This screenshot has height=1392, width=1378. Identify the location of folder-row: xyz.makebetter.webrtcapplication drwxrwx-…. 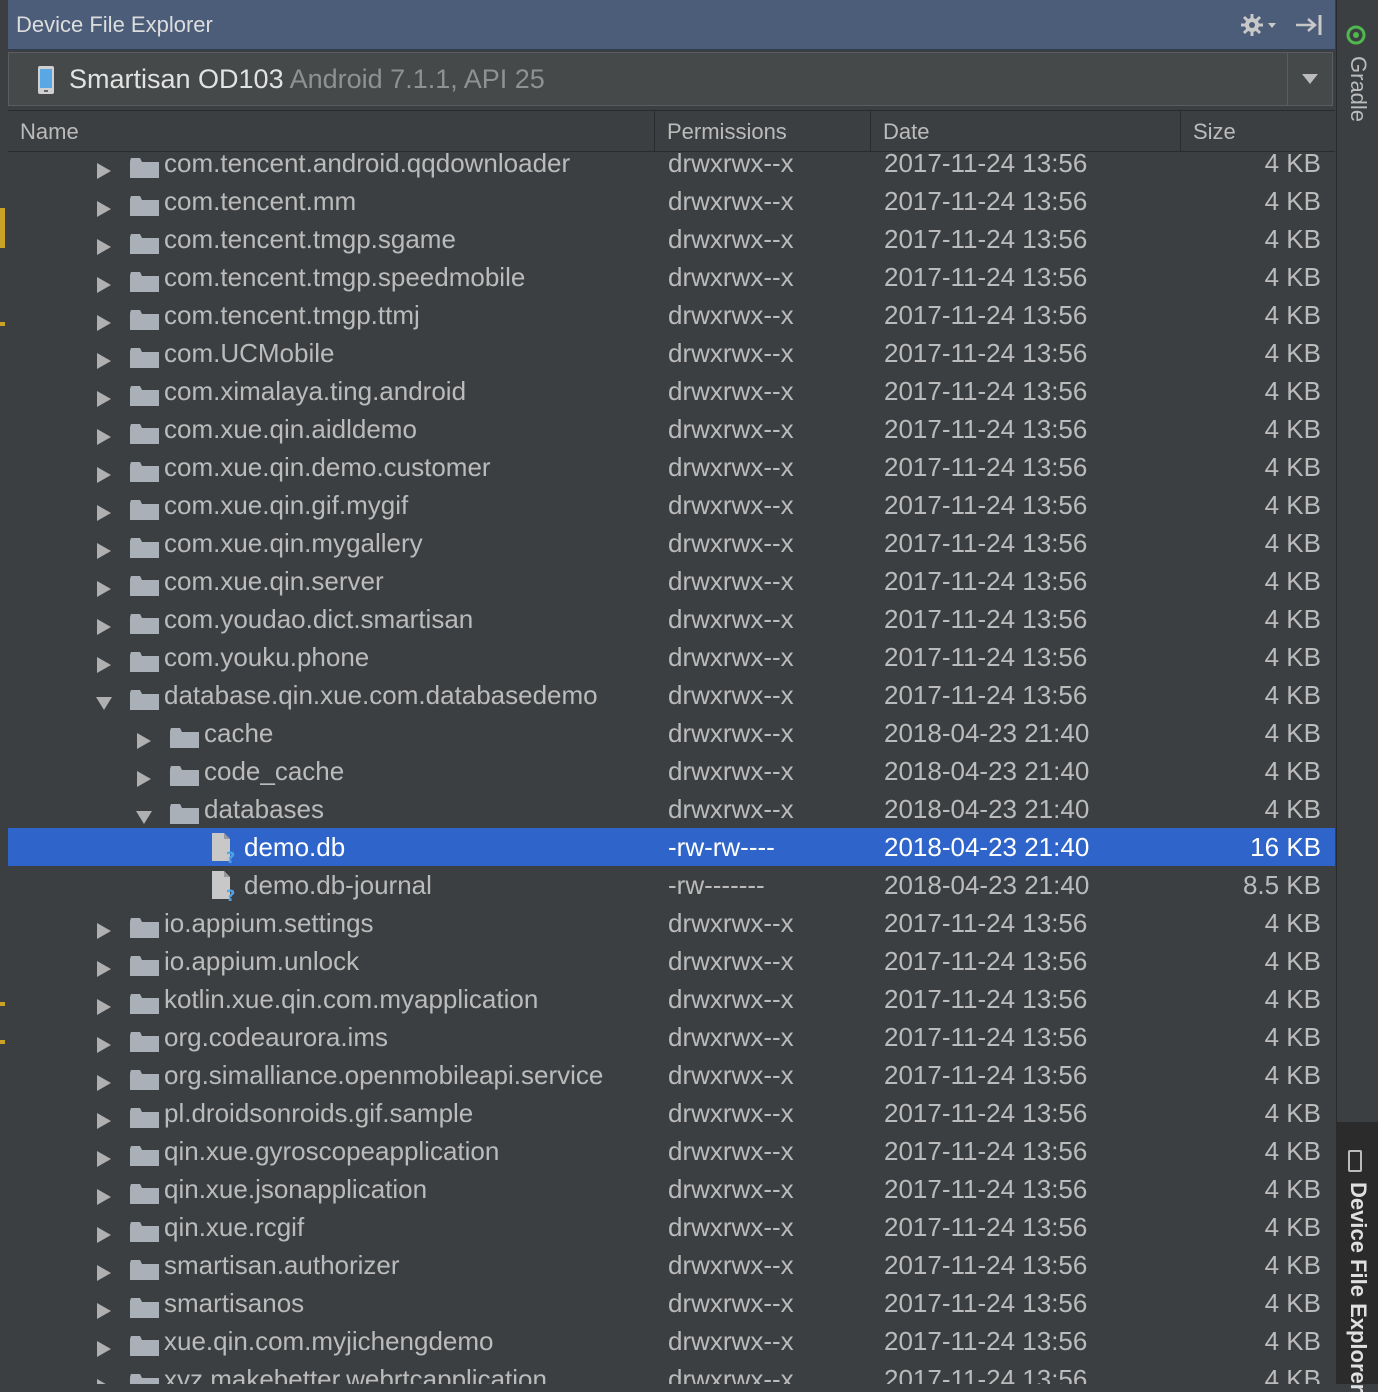
(671, 1372).